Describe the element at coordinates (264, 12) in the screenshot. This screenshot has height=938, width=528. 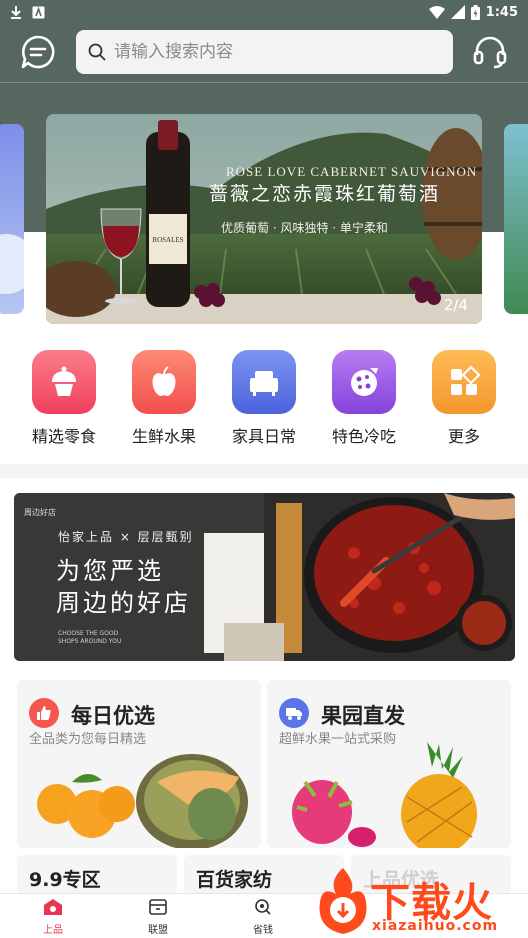
I see `status-bar: 1:45` at that location.